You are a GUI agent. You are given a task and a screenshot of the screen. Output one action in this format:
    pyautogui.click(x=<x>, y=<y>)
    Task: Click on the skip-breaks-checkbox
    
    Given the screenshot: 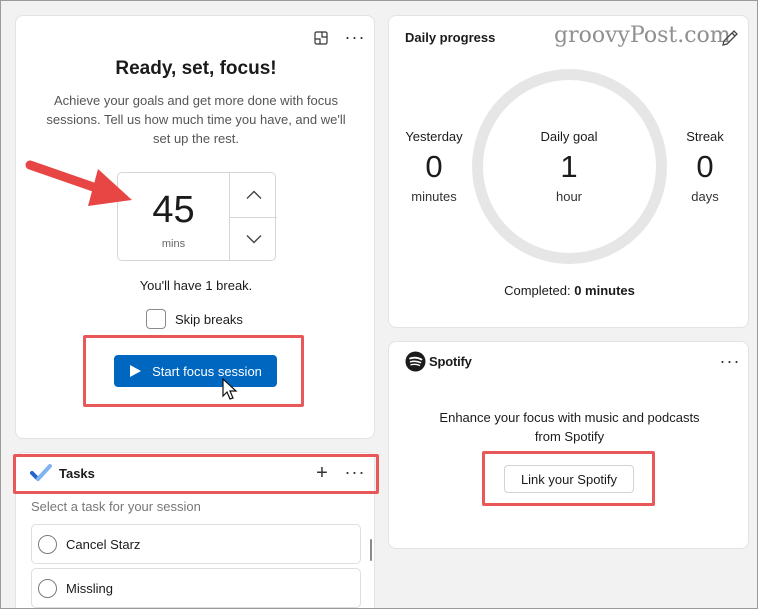 What is the action you would take?
    pyautogui.click(x=156, y=319)
    